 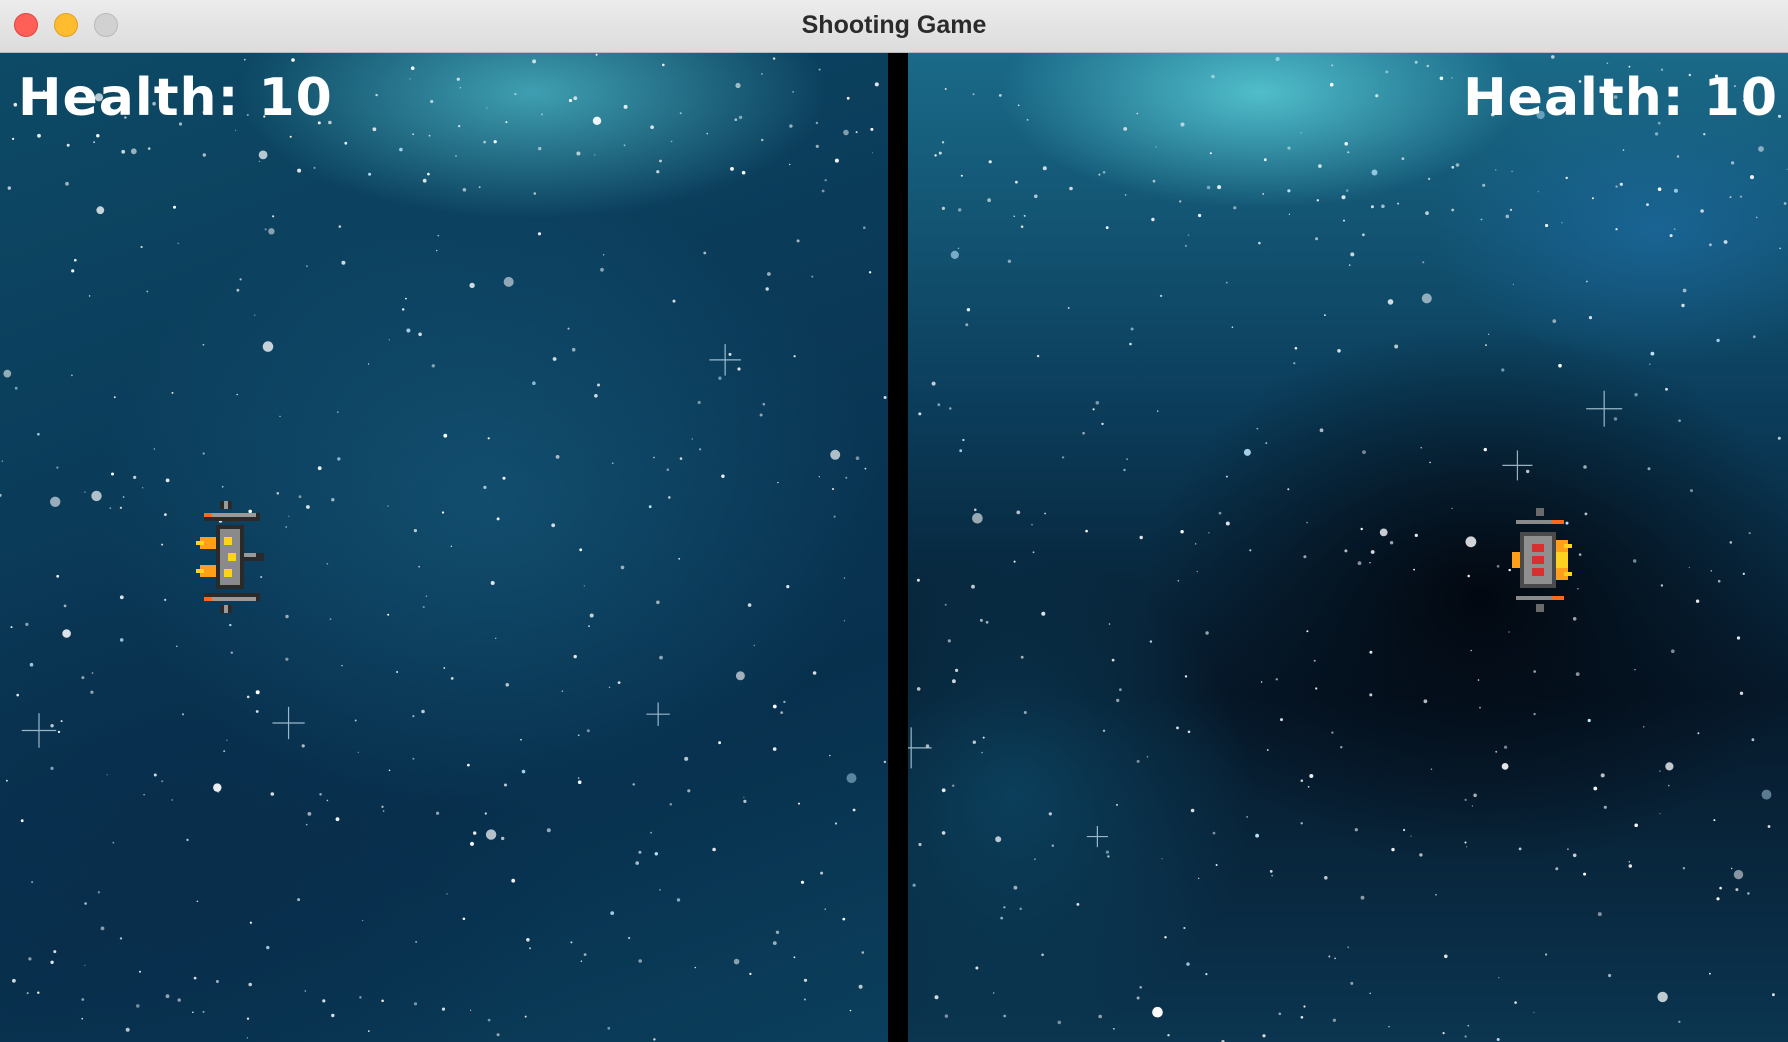 What do you see at coordinates (1620, 98) in the screenshot?
I see `player-two-health: Health: 10` at bounding box center [1620, 98].